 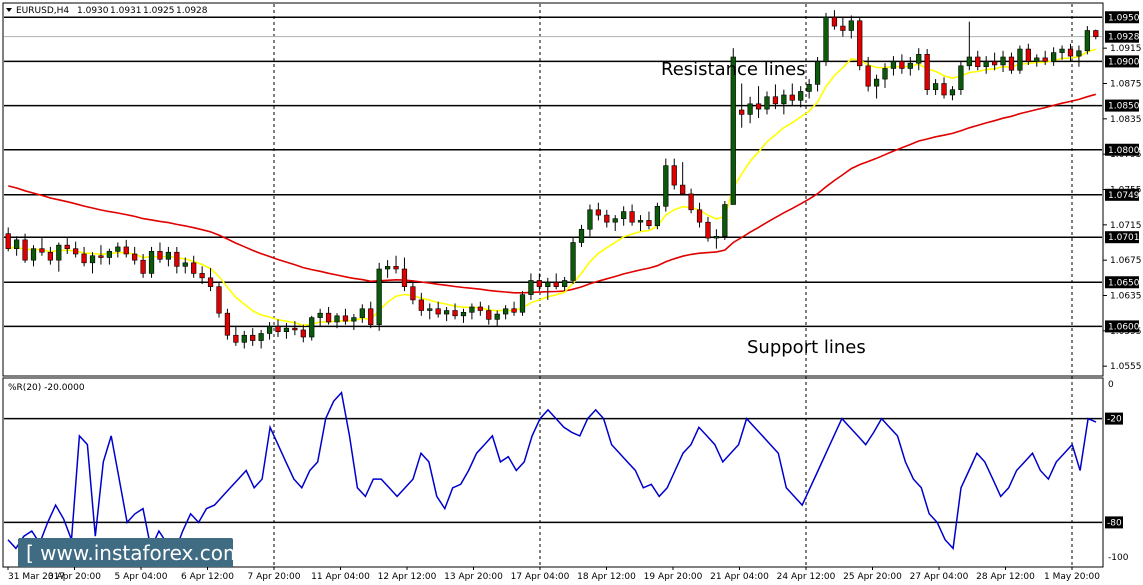 What do you see at coordinates (159, 11) in the screenshot?
I see `ohlc-low: 1.0925` at bounding box center [159, 11].